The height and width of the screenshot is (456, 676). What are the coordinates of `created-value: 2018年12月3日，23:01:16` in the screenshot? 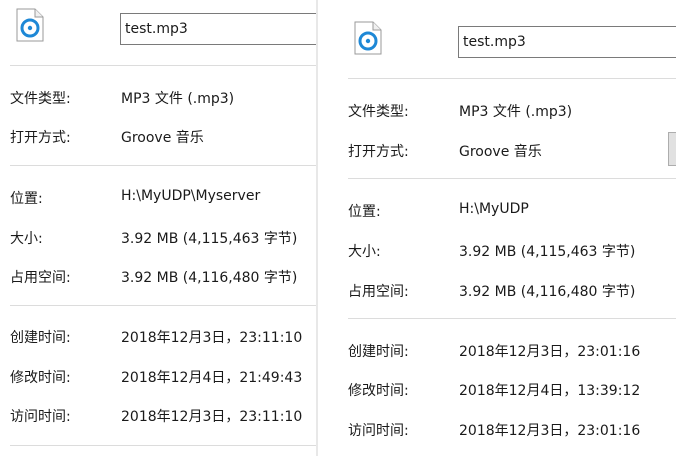 It's located at (550, 352).